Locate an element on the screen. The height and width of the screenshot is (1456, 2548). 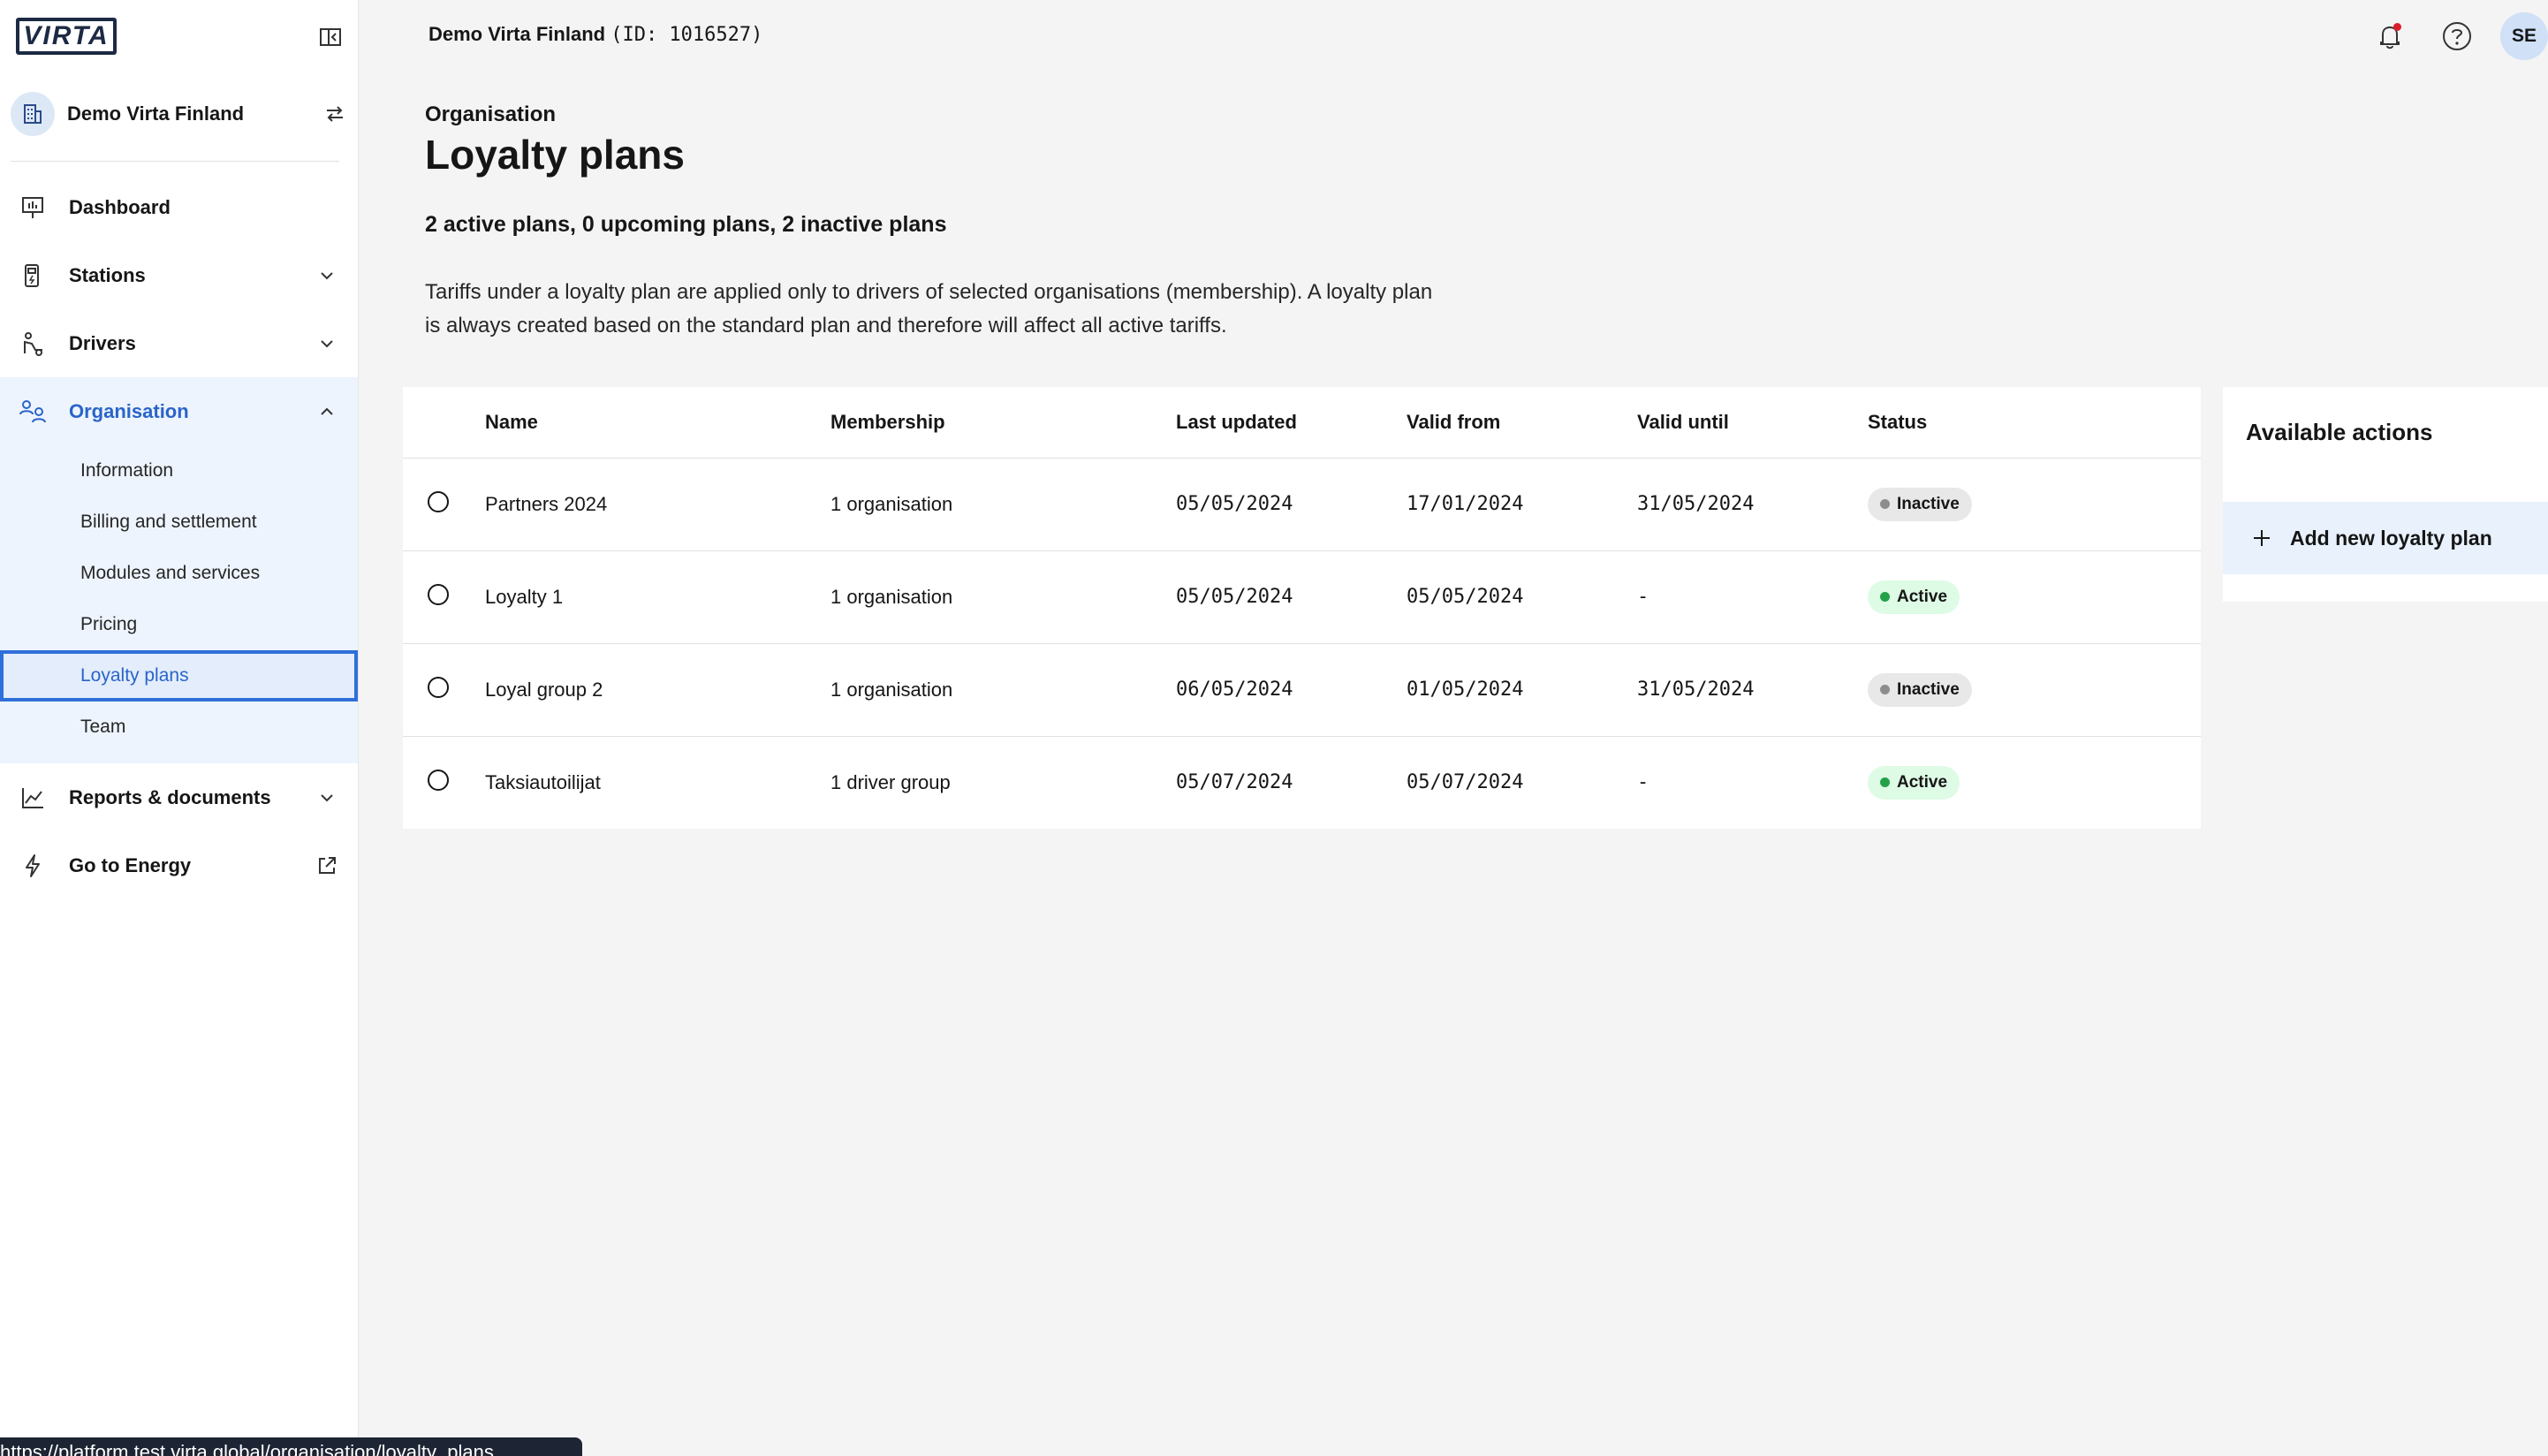
top-icons: SE is located at coordinates (2447, 36).